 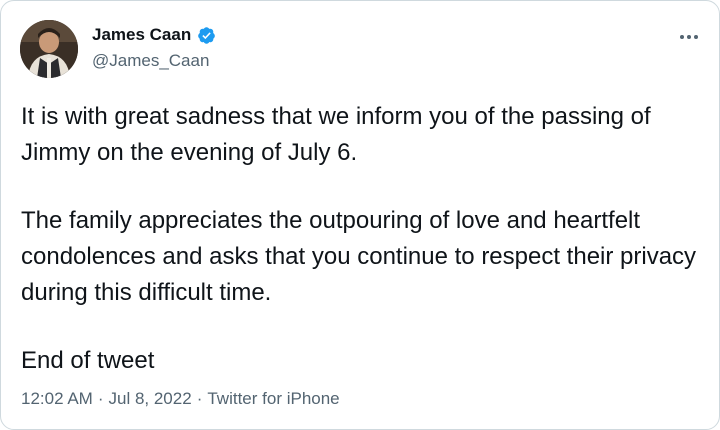 I want to click on tweet-time: 12:02 AM, so click(x=57, y=399).